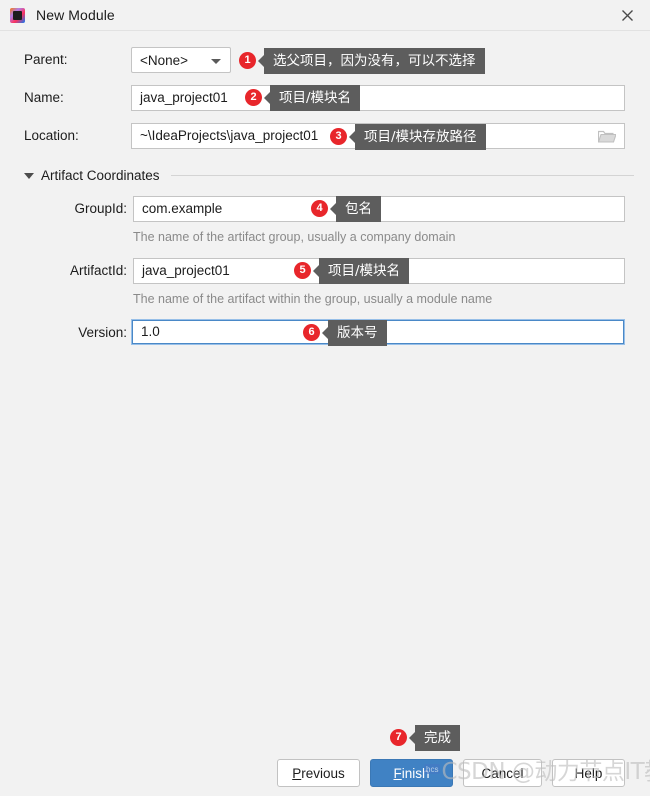  I want to click on annotation-callout-6: 版本号, so click(354, 333).